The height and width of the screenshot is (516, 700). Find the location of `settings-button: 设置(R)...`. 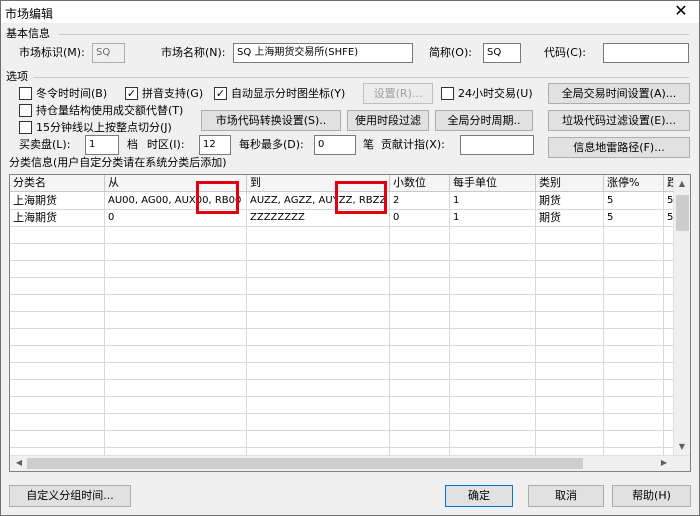

settings-button: 设置(R)... is located at coordinates (398, 93).